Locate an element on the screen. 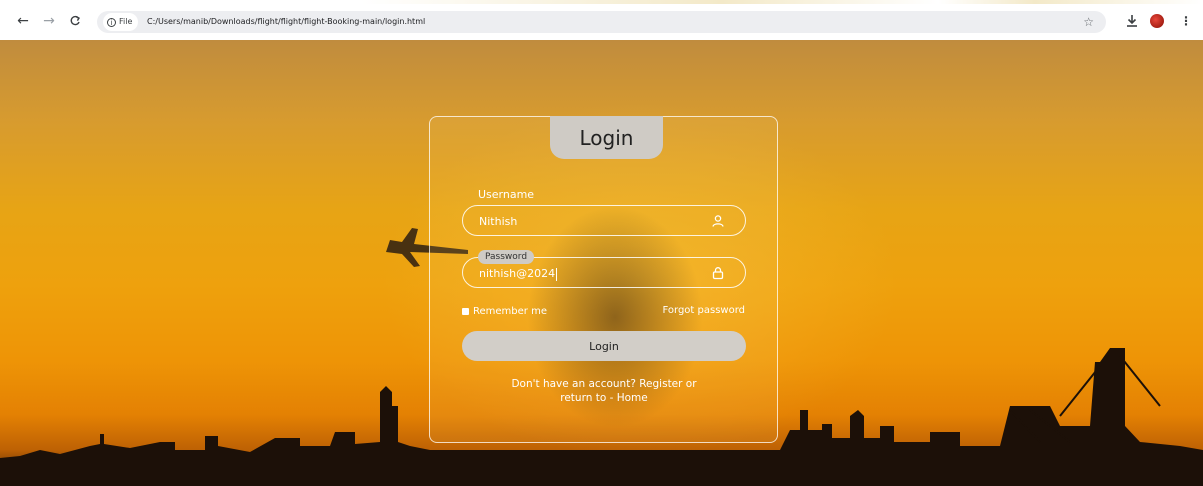  password-value: nithish@2024 is located at coordinates (517, 273).